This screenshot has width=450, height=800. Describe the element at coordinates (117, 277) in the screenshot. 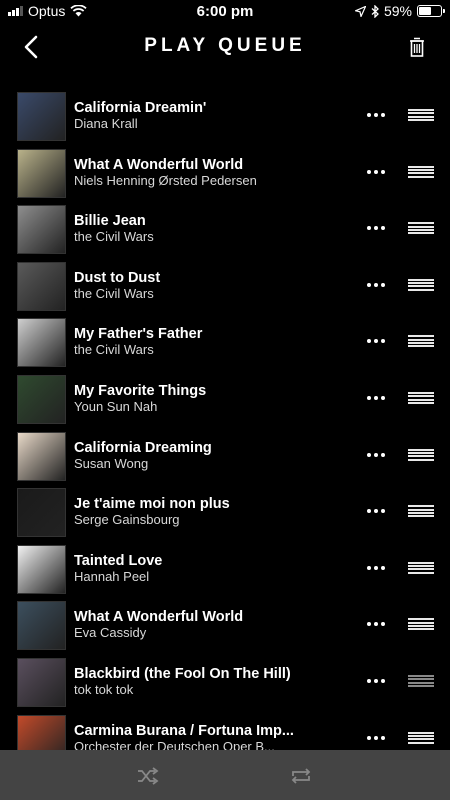

I see `track-title: Dust to Dust` at that location.